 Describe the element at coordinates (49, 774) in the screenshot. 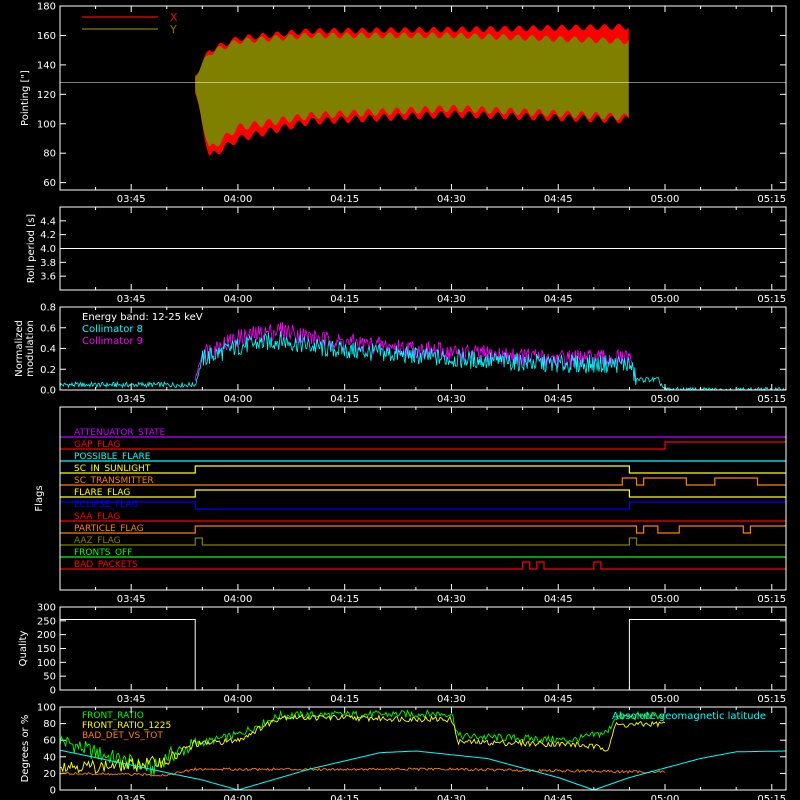

I see `ratios-ytick-label: 20` at that location.